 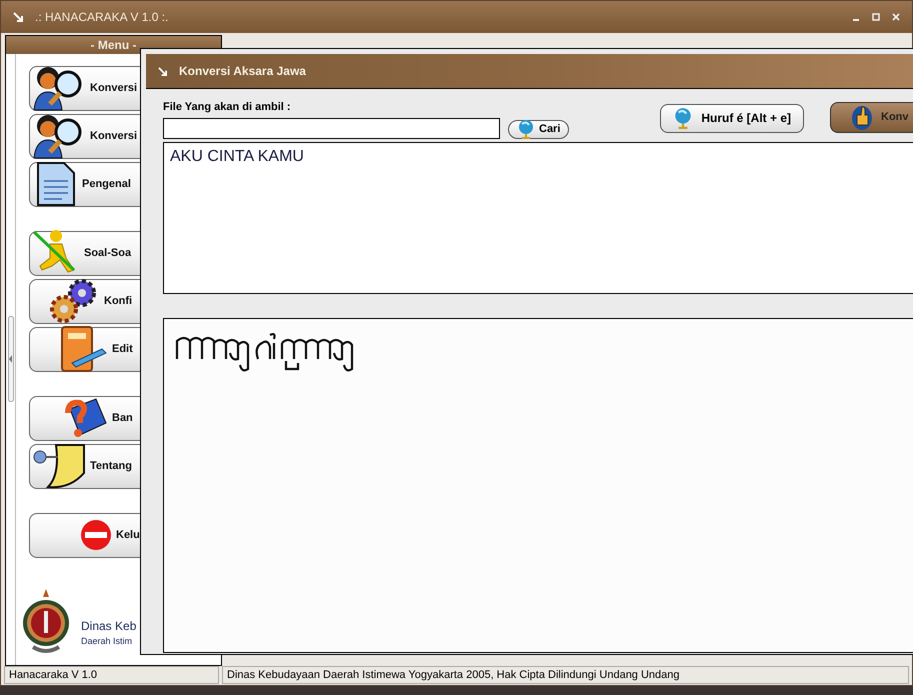 I want to click on browse-button: Cari, so click(x=539, y=129).